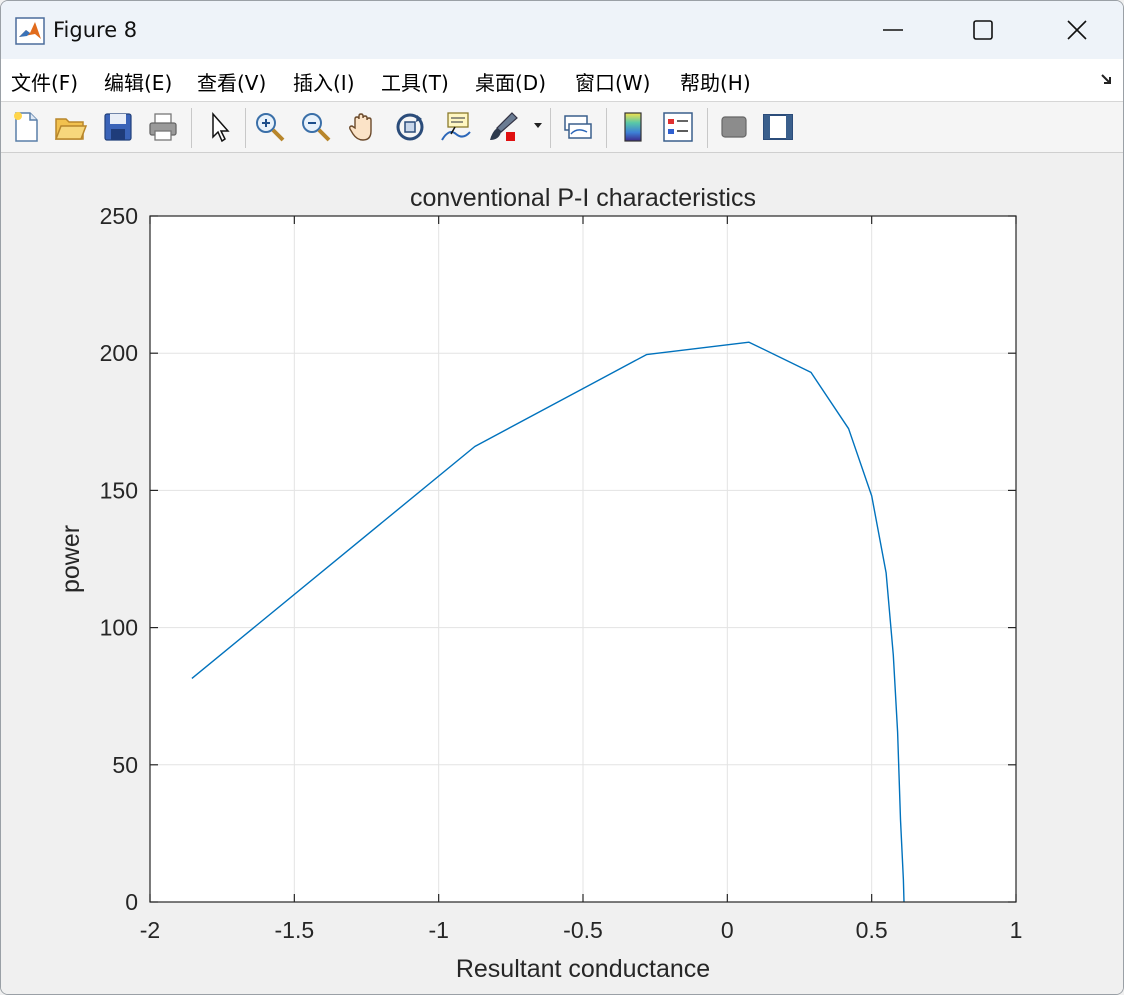 Image resolution: width=1124 pixels, height=995 pixels. Describe the element at coordinates (44, 81) in the screenshot. I see `menu-file: 文件(F)` at that location.